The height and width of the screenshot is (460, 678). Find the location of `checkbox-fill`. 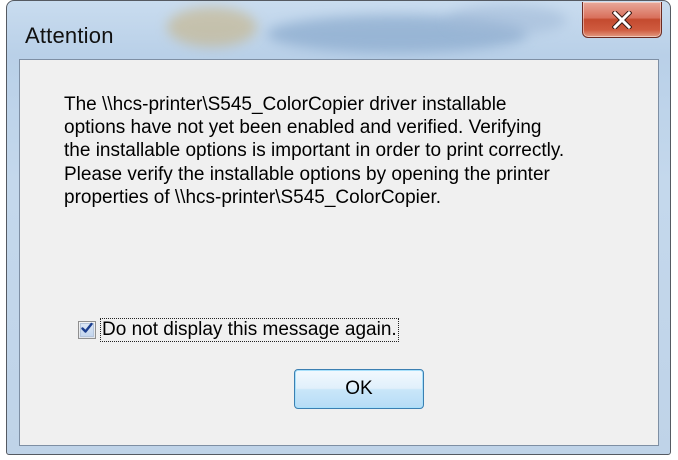

checkbox-fill is located at coordinates (87, 330).